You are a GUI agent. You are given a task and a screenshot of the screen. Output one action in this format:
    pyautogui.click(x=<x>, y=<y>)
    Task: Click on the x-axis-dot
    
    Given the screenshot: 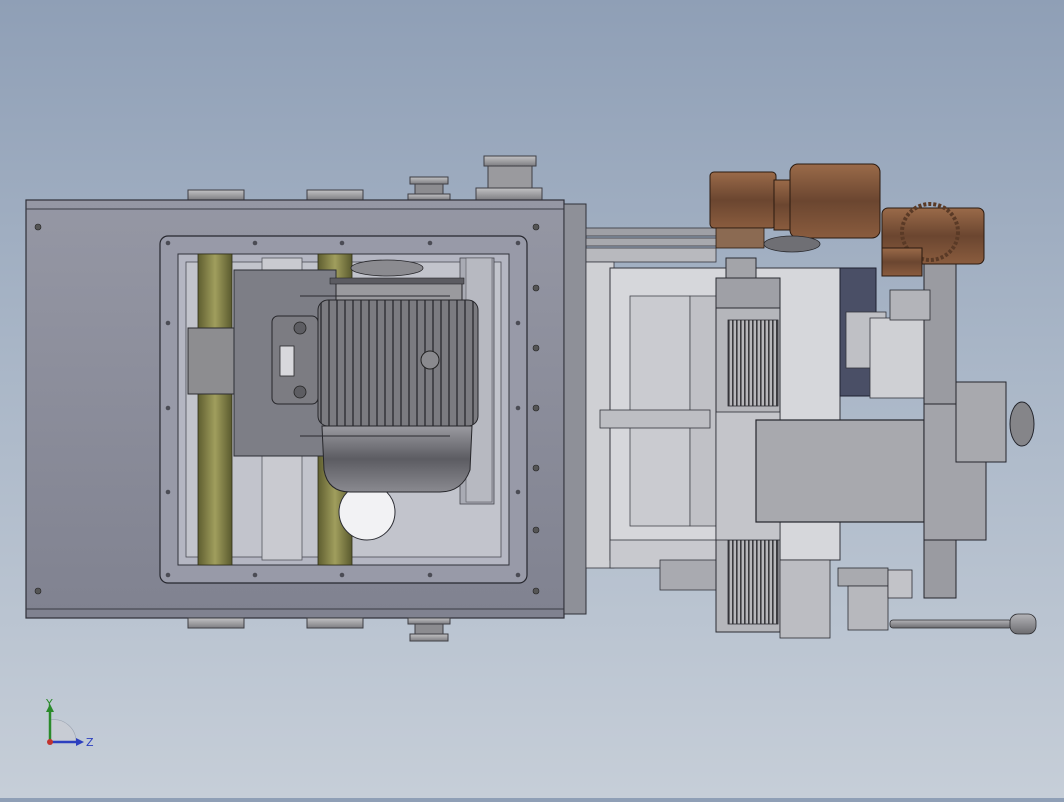 What is the action you would take?
    pyautogui.click(x=50, y=742)
    